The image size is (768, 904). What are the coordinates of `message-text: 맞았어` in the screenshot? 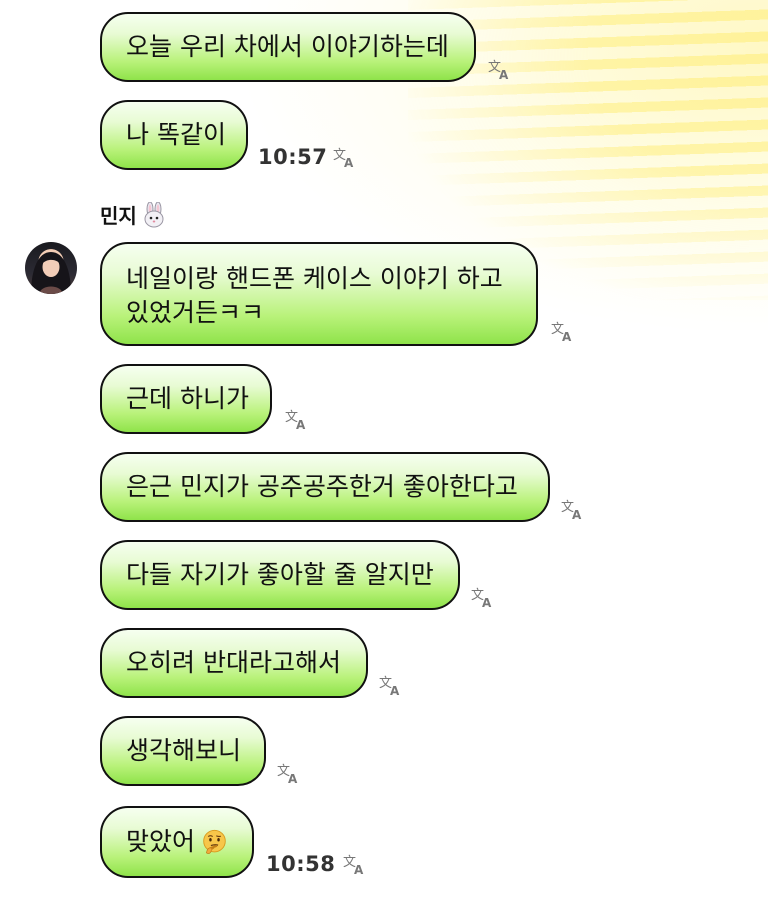 It's located at (161, 841).